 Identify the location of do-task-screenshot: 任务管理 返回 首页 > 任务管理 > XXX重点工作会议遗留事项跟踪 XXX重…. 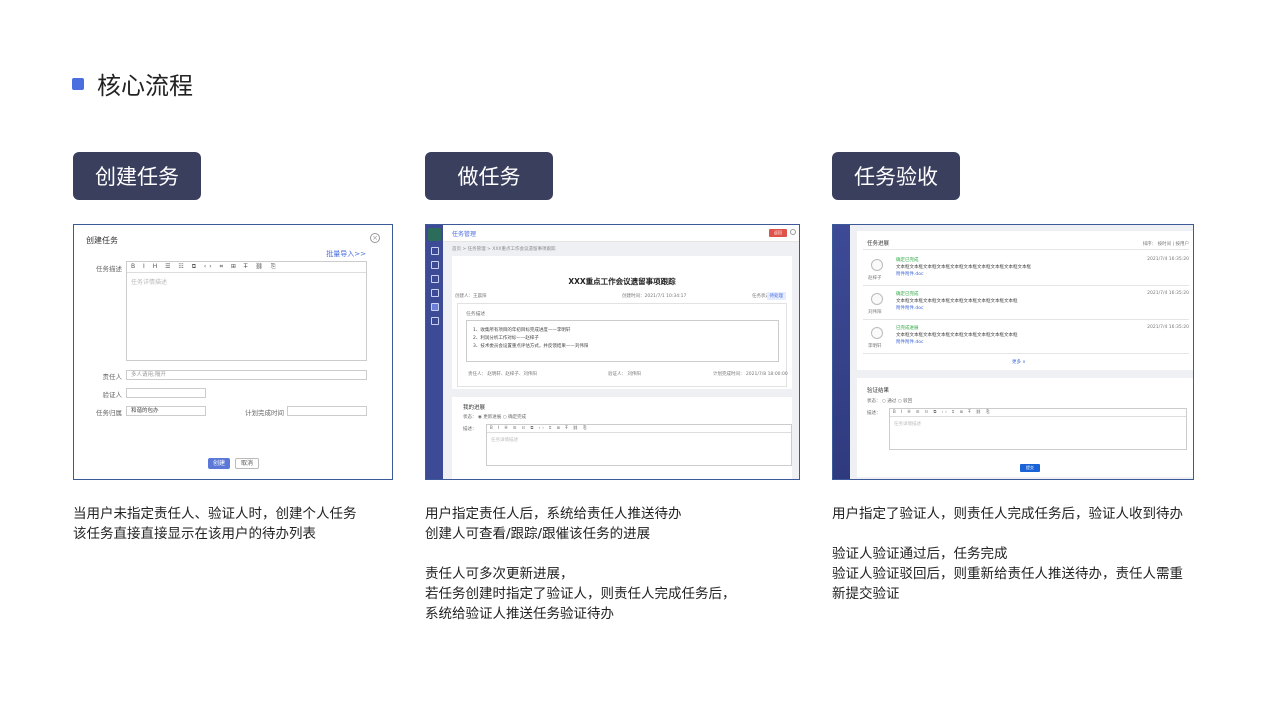
(612, 352).